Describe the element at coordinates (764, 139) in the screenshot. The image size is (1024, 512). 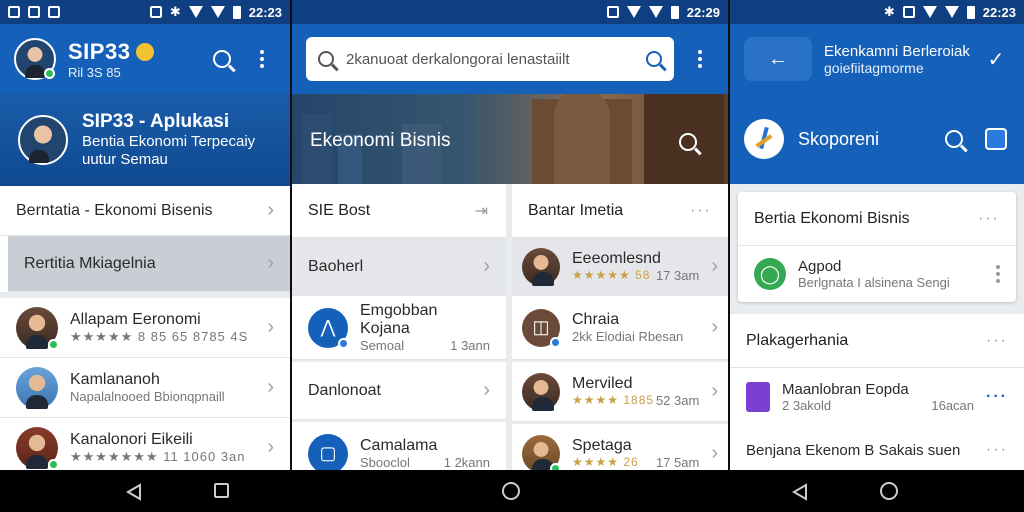
I see `app-logo-icon` at that location.